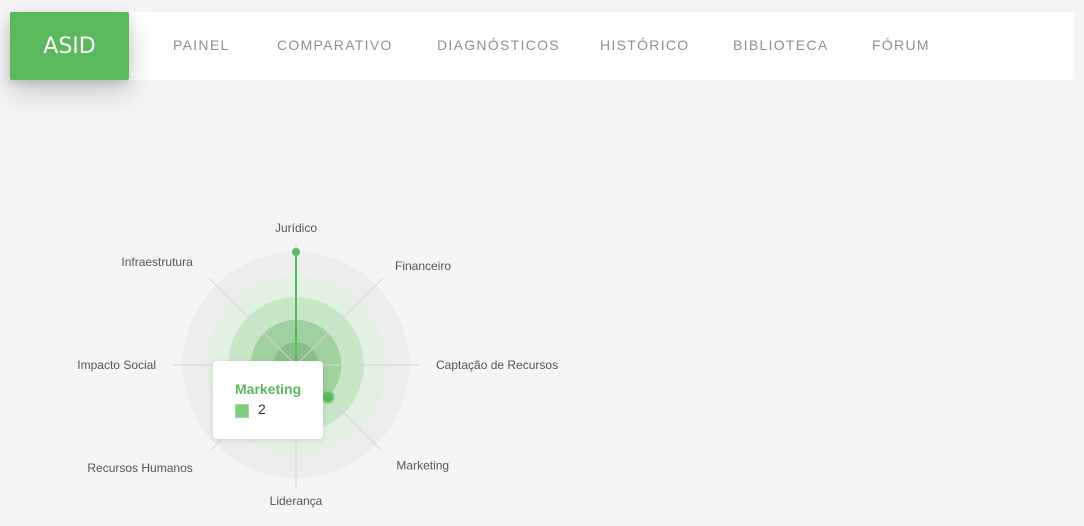 The image size is (1084, 526). I want to click on axis-label: Marketing, so click(422, 465).